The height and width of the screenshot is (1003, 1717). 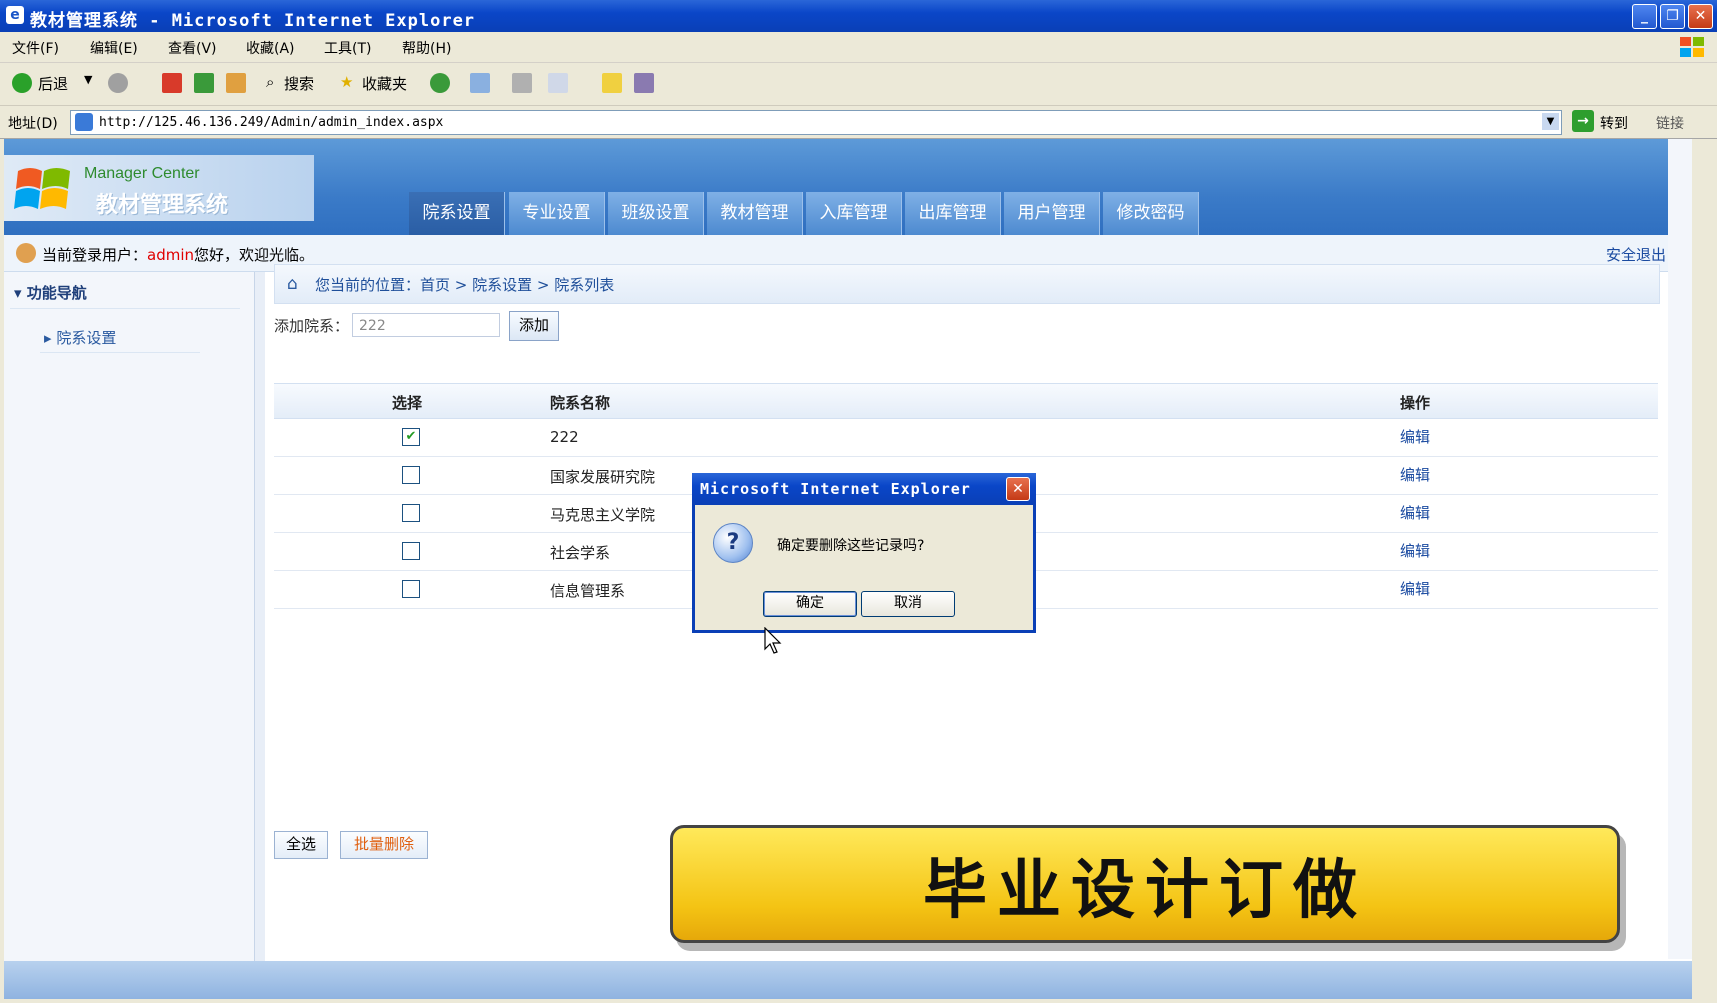 What do you see at coordinates (534, 326) in the screenshot?
I see `add-button: 添加` at bounding box center [534, 326].